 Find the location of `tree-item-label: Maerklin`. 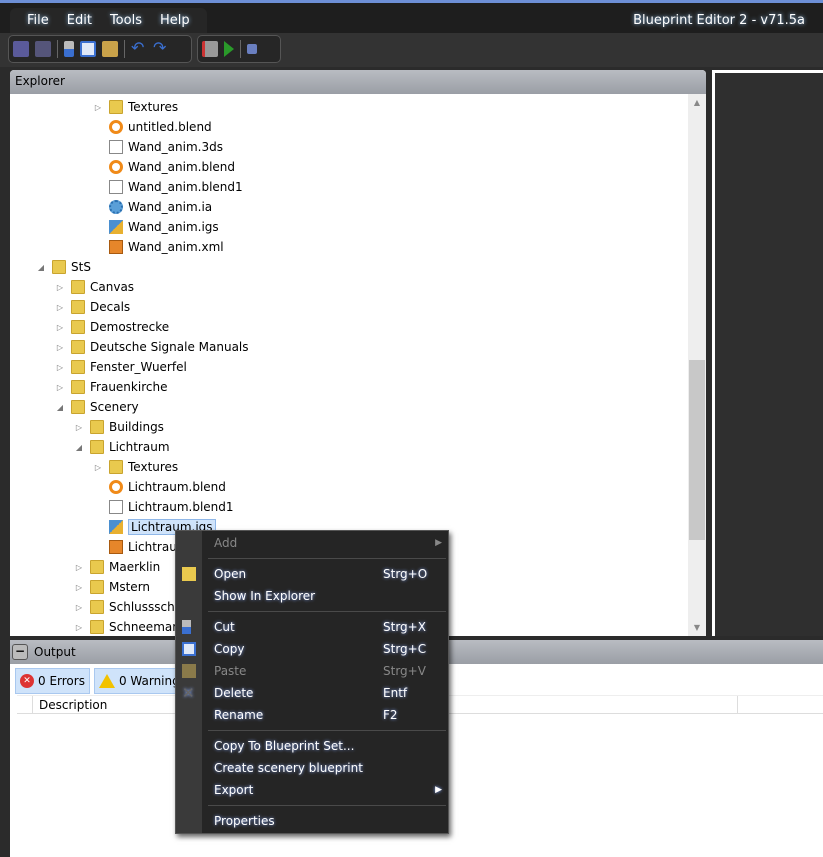

tree-item-label: Maerklin is located at coordinates (135, 567).